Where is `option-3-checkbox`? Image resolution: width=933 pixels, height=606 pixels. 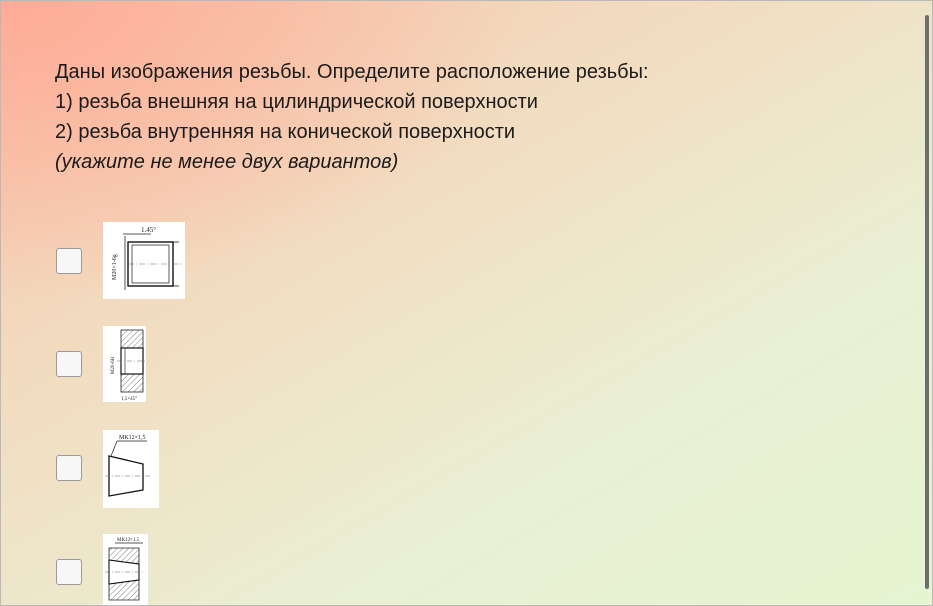
option-3-checkbox is located at coordinates (69, 468).